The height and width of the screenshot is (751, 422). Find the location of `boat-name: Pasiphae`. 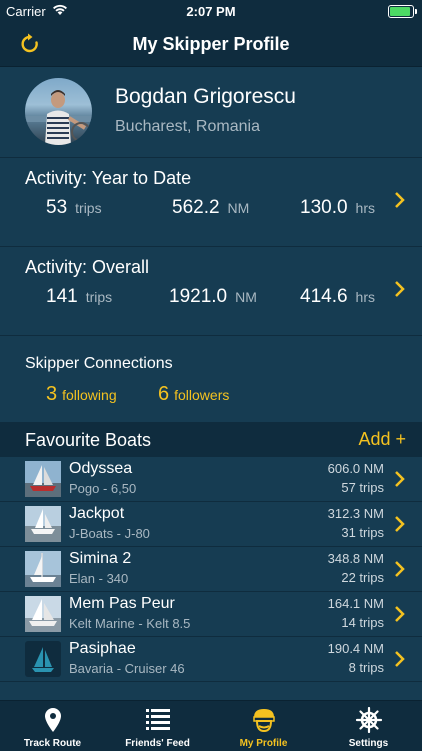

boat-name: Pasiphae is located at coordinates (102, 648).